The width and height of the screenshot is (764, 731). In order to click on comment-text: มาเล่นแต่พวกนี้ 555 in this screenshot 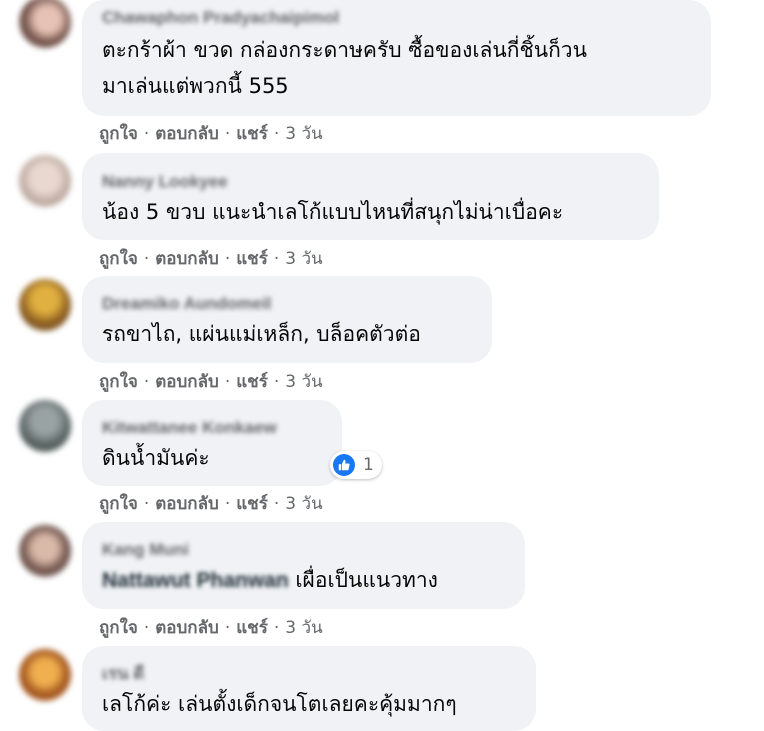, I will do `click(195, 86)`.